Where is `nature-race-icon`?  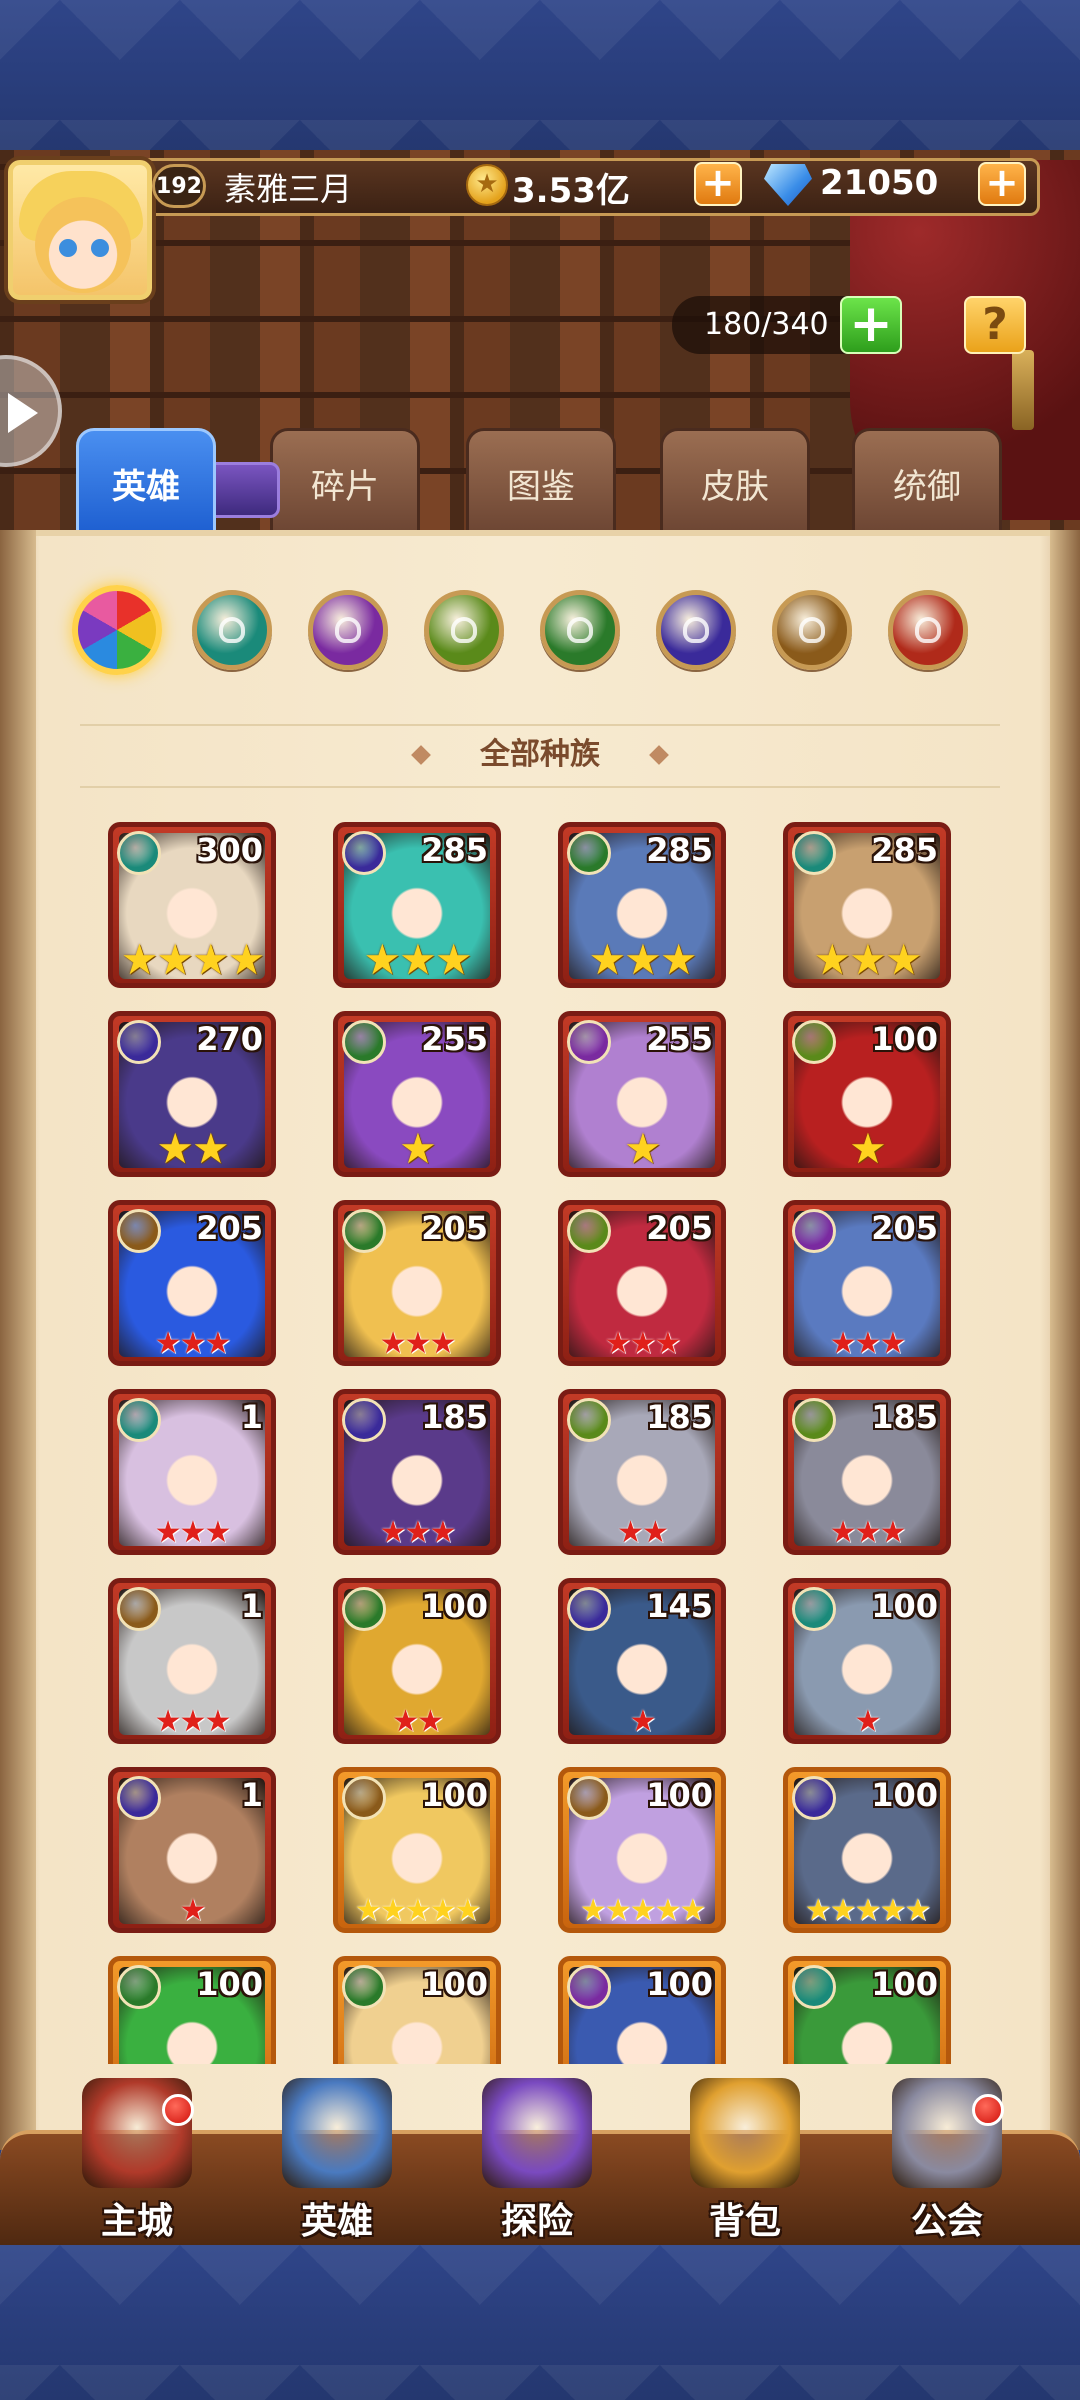 nature-race-icon is located at coordinates (464, 630).